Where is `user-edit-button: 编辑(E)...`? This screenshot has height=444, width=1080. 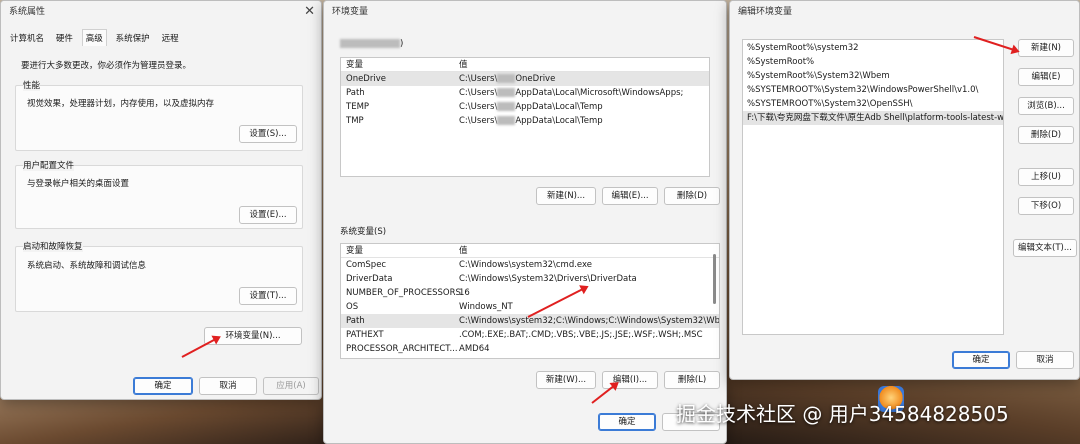 user-edit-button: 编辑(E)... is located at coordinates (630, 196).